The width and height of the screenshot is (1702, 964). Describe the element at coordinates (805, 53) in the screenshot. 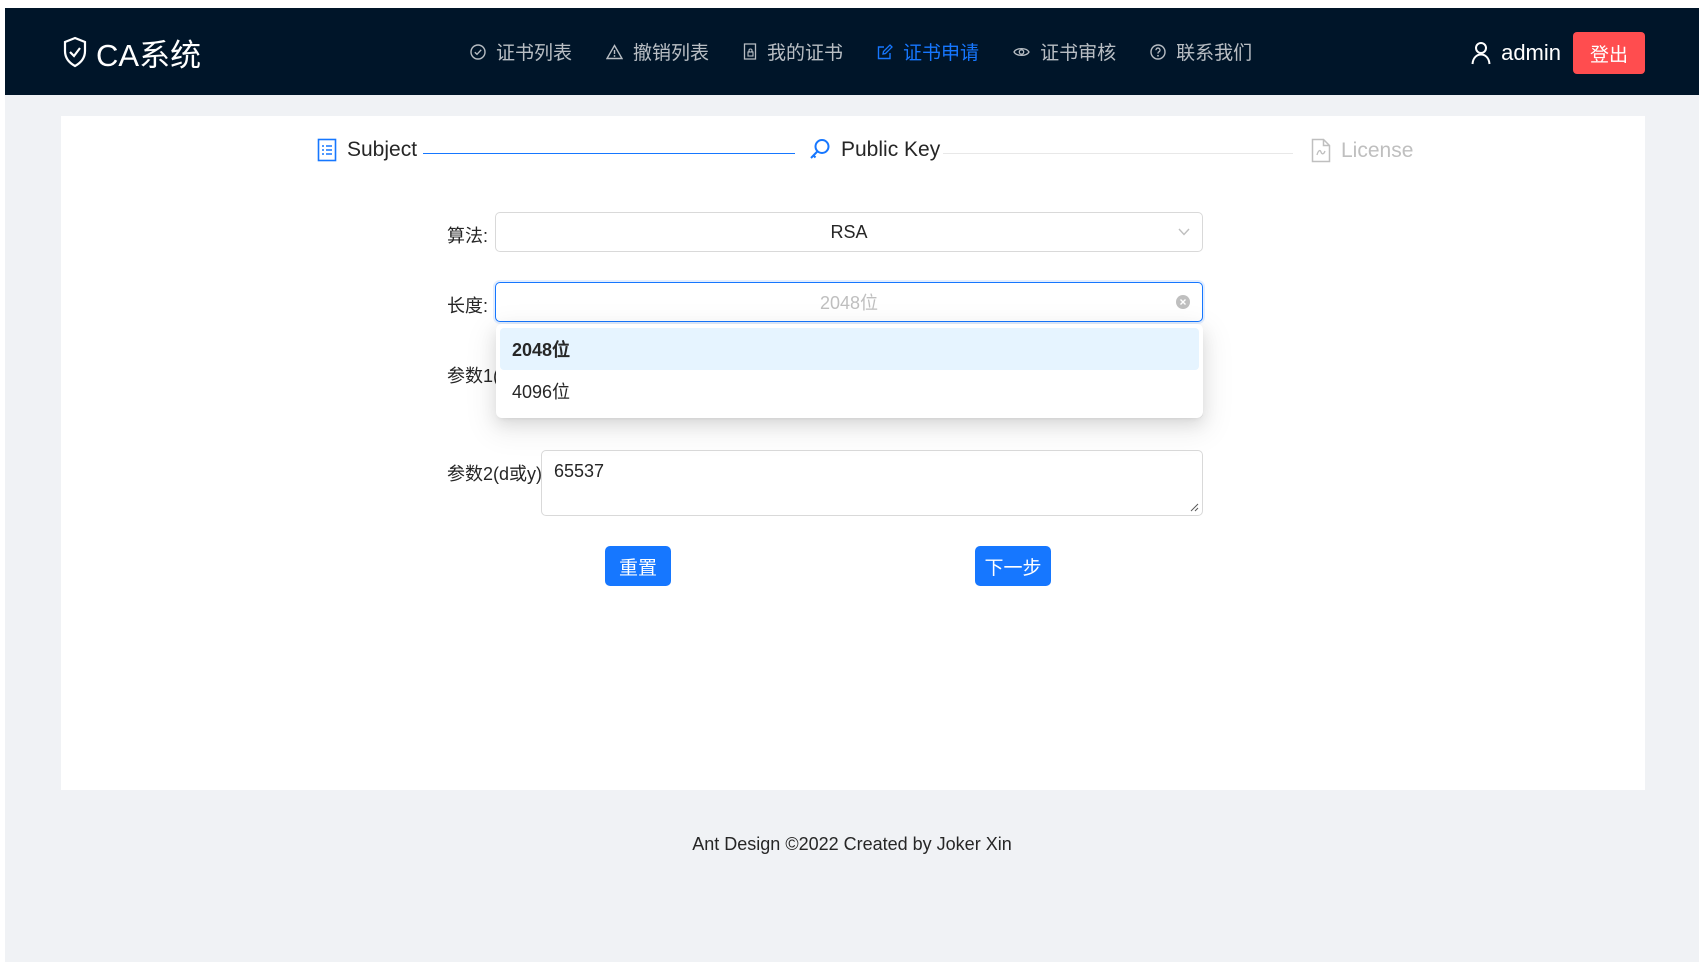

I see `nav-item-label: 我的证书` at that location.